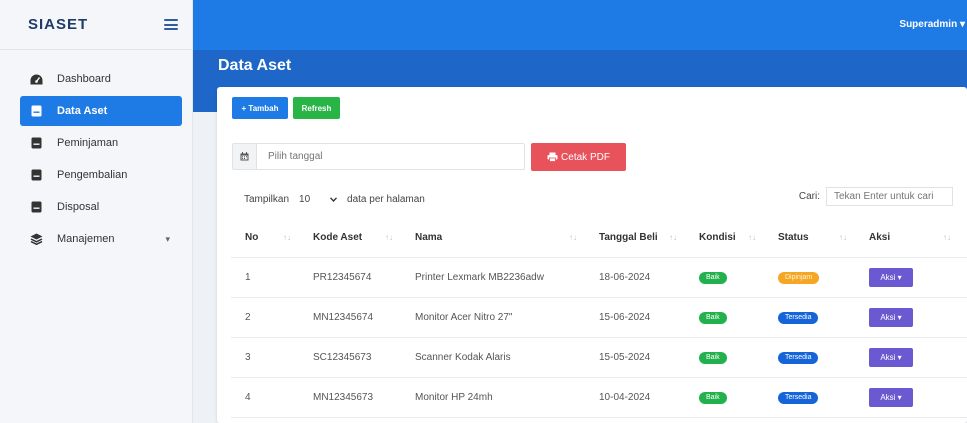 The height and width of the screenshot is (423, 967). I want to click on sidebar-item-label: Disposal, so click(78, 207).